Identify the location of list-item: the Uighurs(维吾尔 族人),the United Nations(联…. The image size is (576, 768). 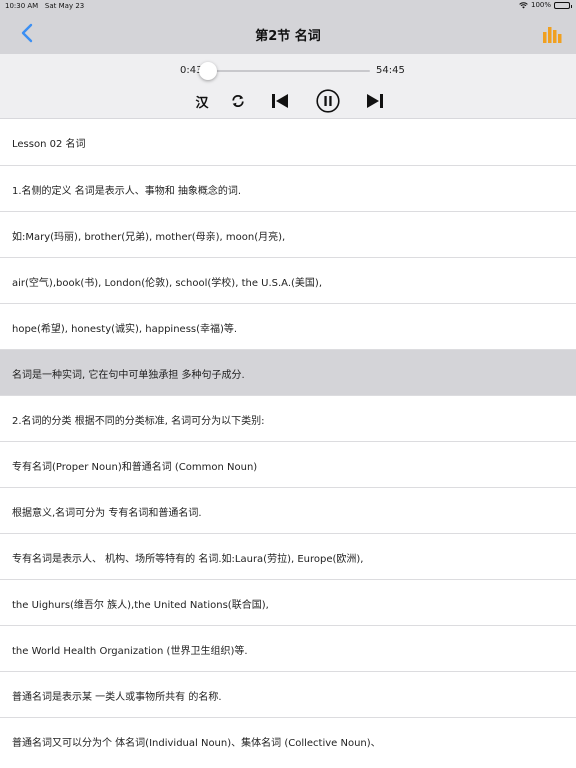
(288, 603).